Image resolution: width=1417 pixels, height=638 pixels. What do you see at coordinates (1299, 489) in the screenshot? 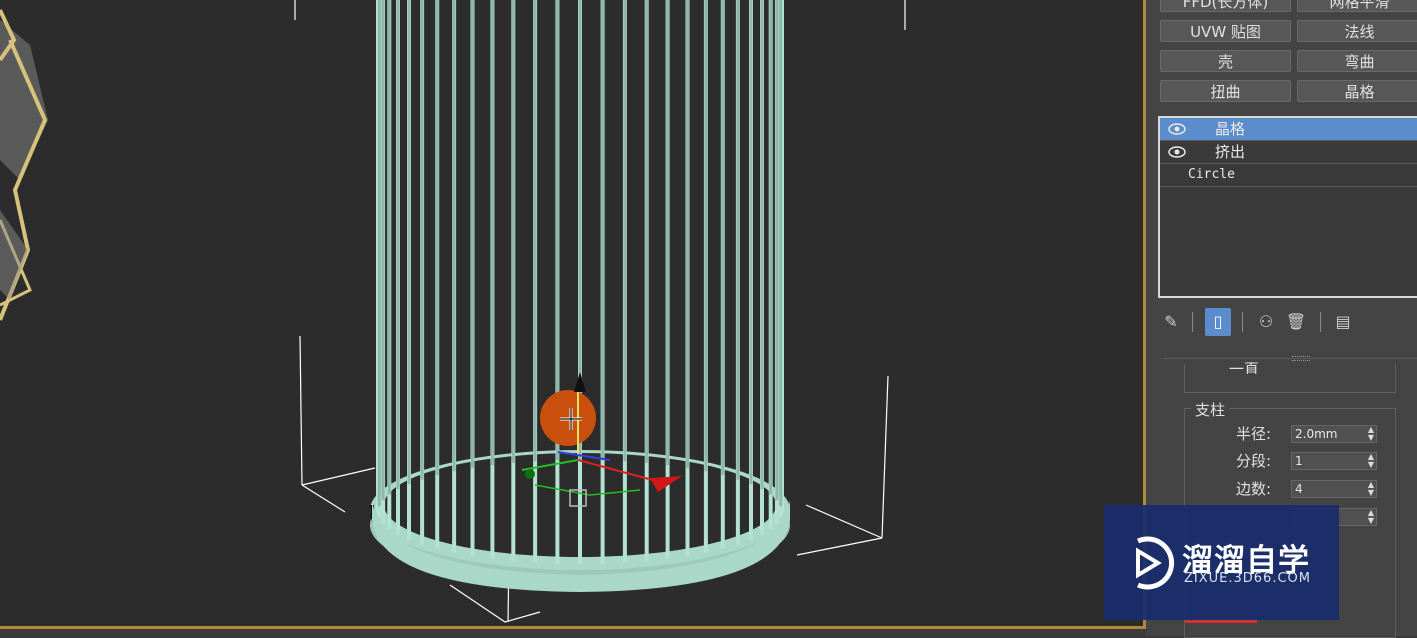
I see `sides-value: 4` at bounding box center [1299, 489].